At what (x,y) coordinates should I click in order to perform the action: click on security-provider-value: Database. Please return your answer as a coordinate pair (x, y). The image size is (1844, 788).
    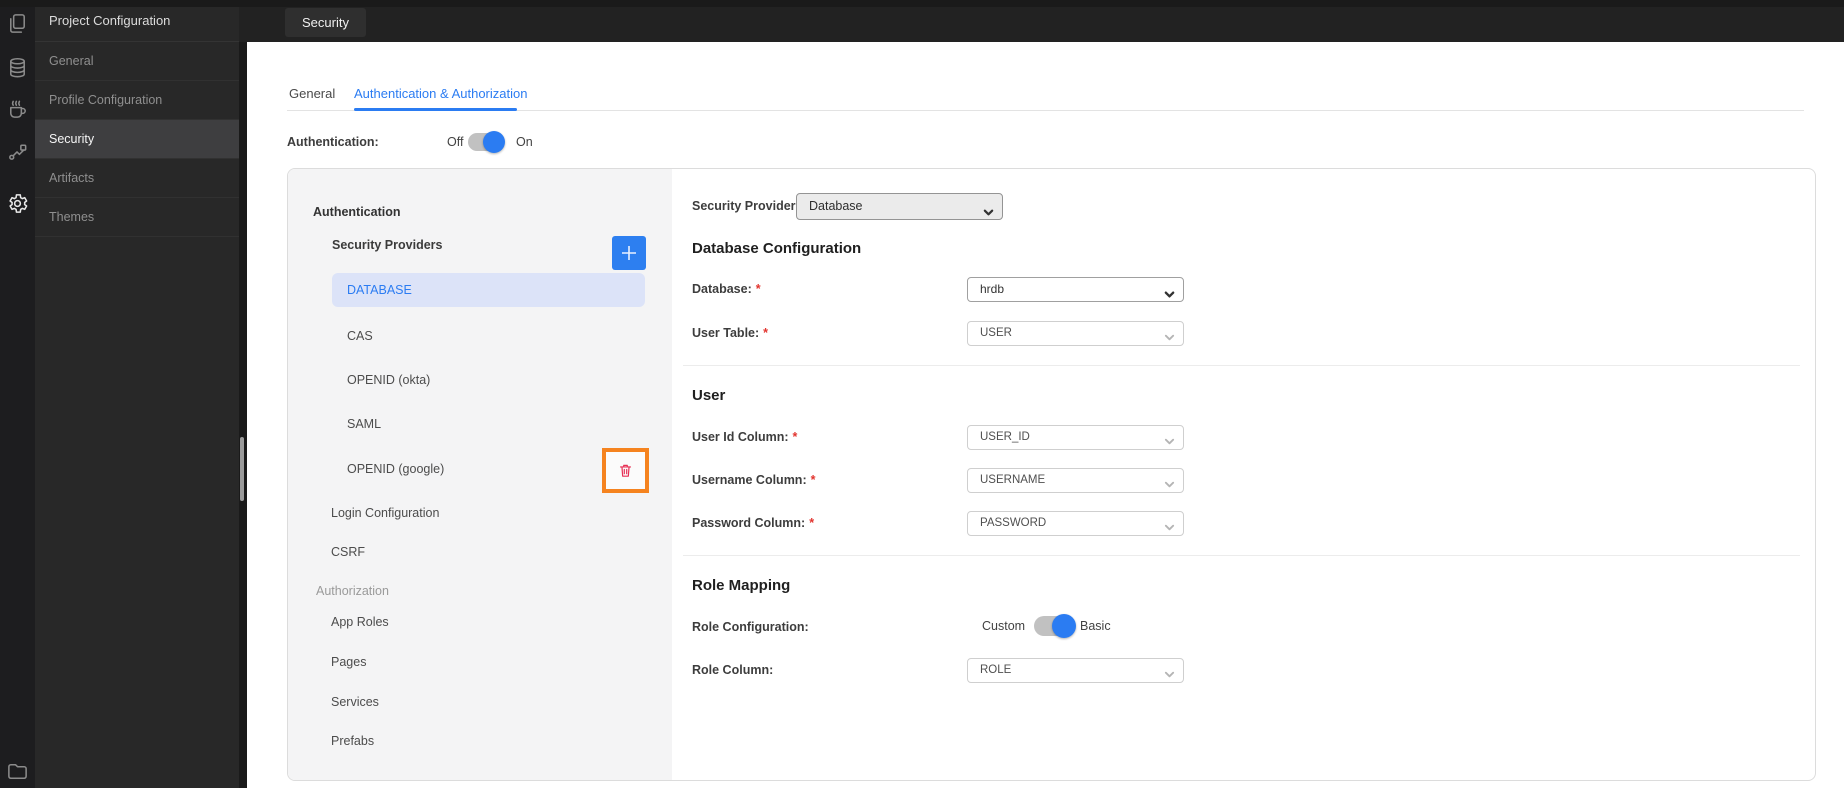
    Looking at the image, I should click on (836, 206).